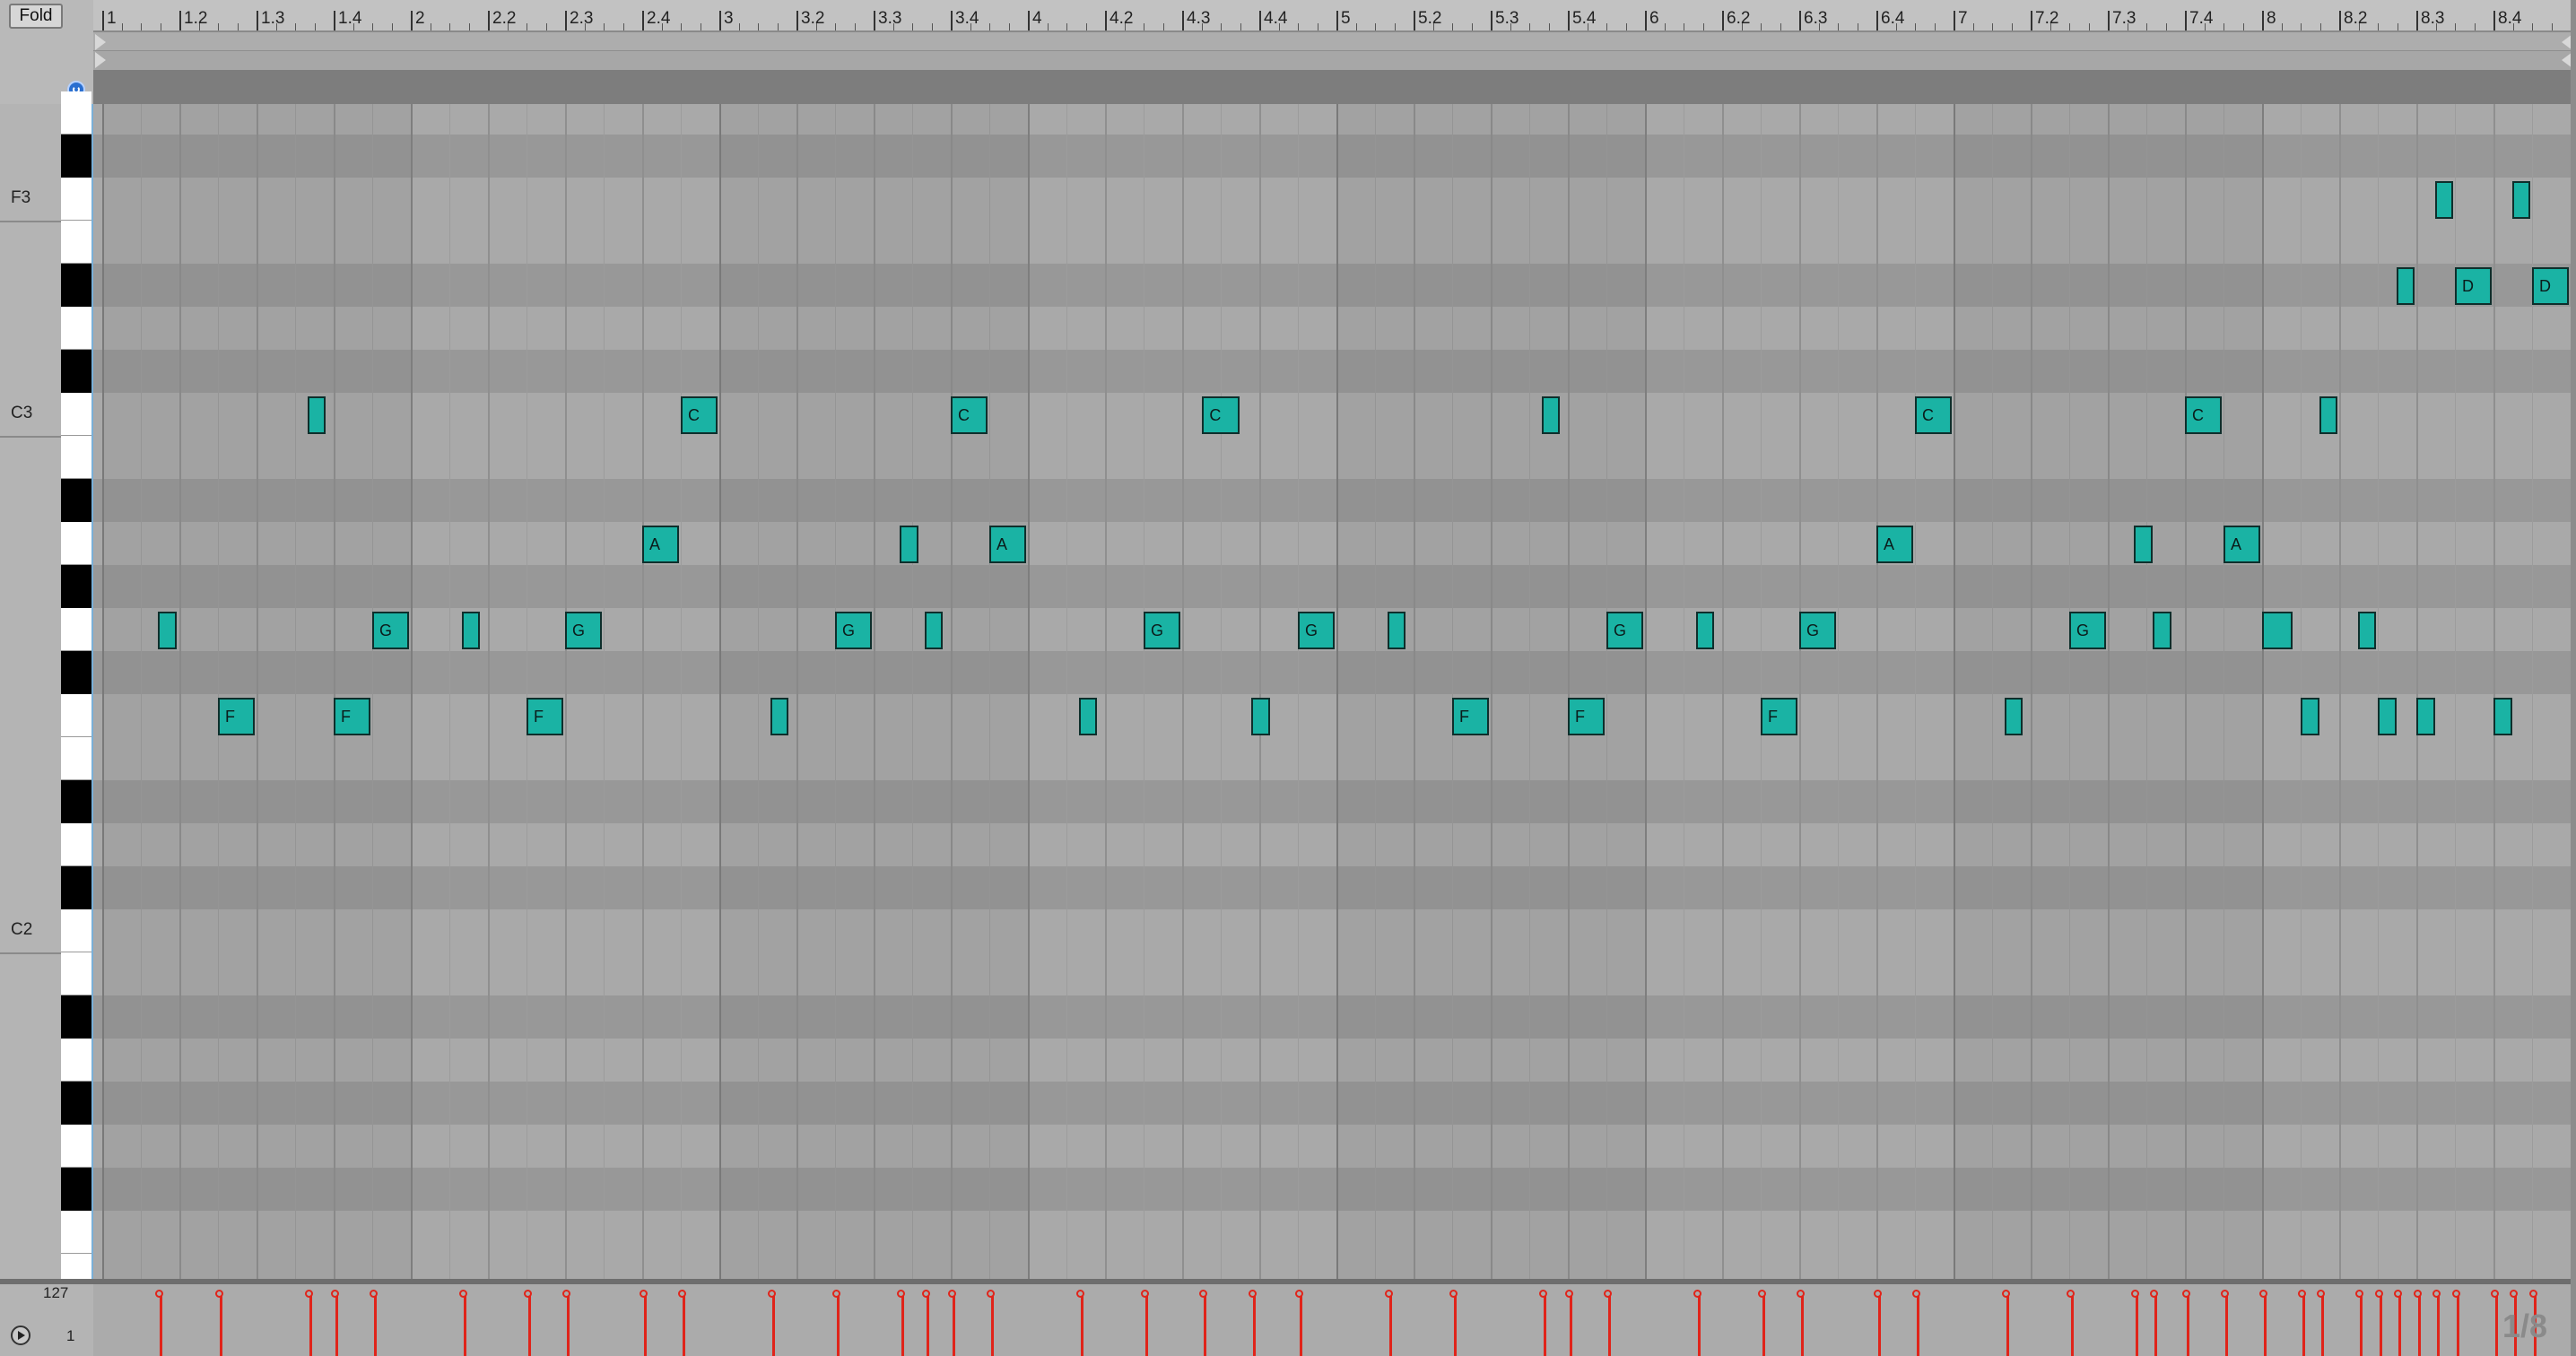 The width and height of the screenshot is (2576, 1356). I want to click on velocity-lane, so click(1332, 1320).